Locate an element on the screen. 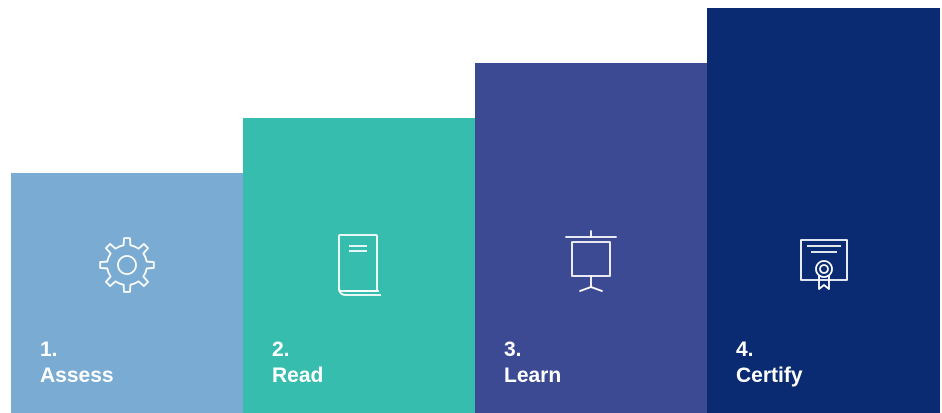 Image resolution: width=942 pixels, height=413 pixels. book-icon is located at coordinates (359, 265).